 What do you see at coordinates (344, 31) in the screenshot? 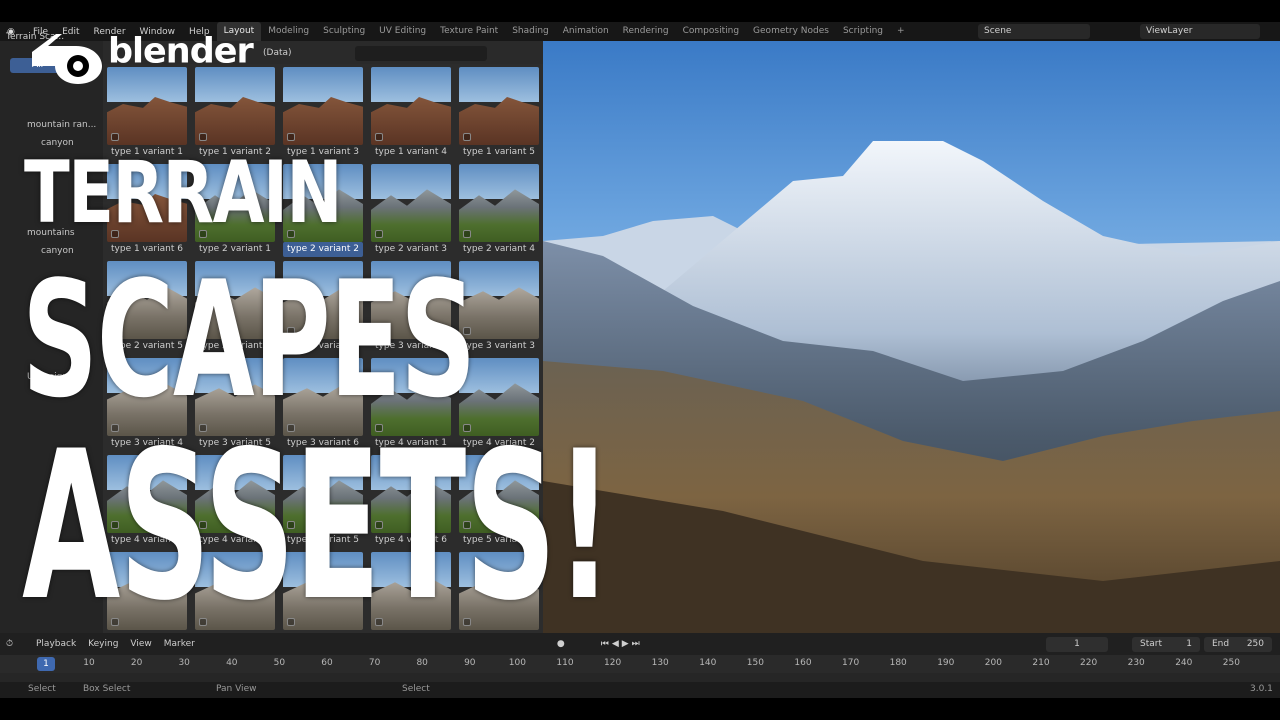
I see `tab-sculpting: Sculpting` at bounding box center [344, 31].